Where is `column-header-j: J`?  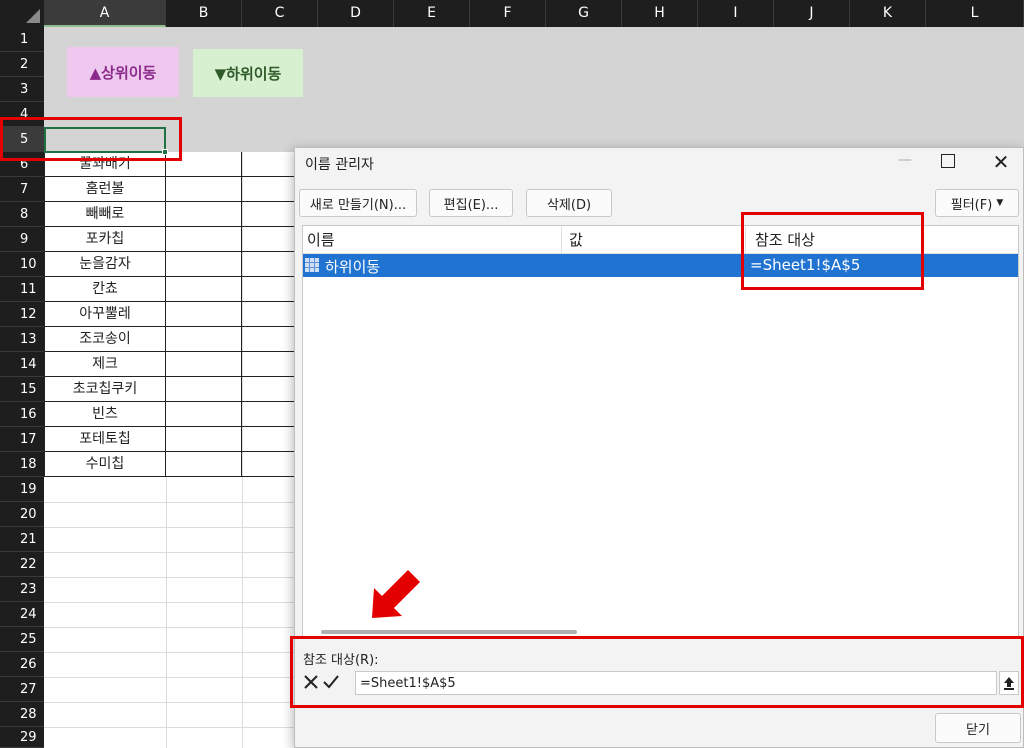
column-header-j: J is located at coordinates (812, 13).